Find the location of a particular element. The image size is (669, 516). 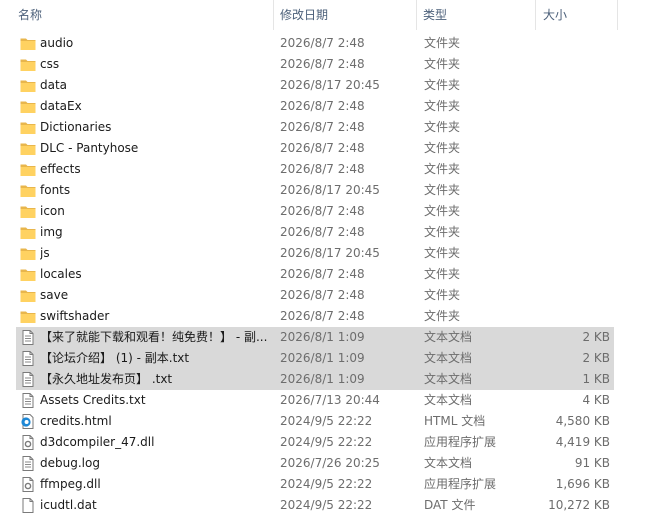

column-header-size: 大小 is located at coordinates (578, 15).